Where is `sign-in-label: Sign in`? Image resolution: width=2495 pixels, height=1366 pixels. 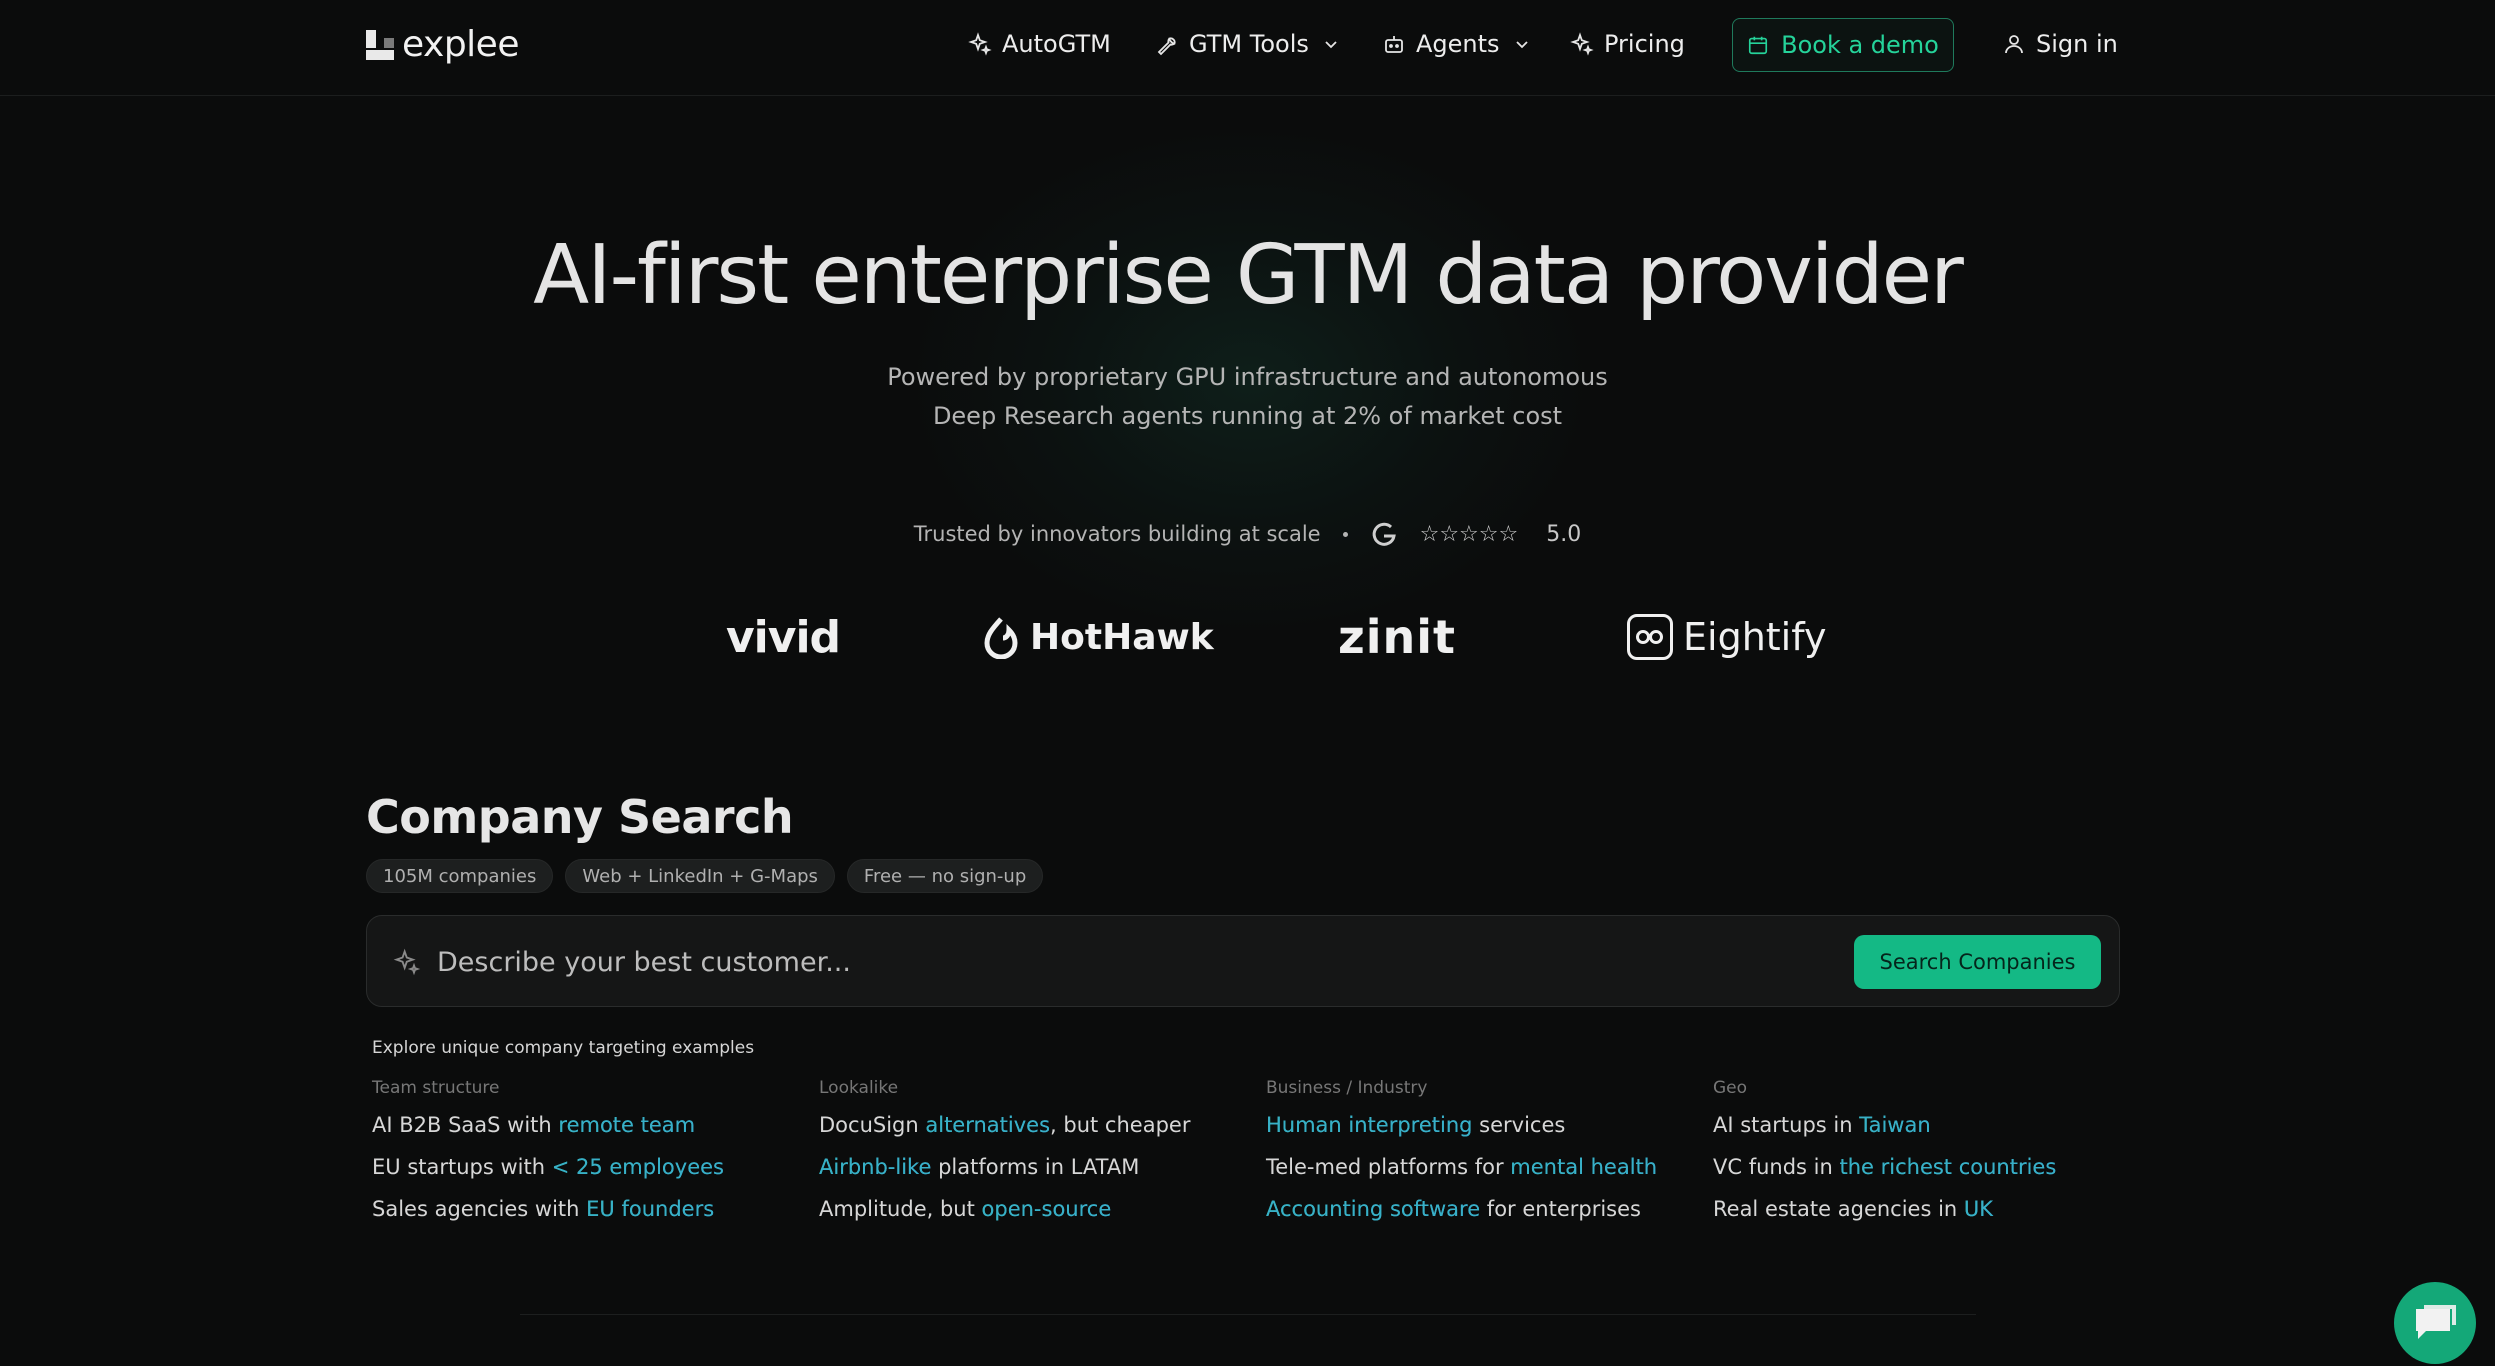
sign-in-label: Sign in is located at coordinates (2077, 44).